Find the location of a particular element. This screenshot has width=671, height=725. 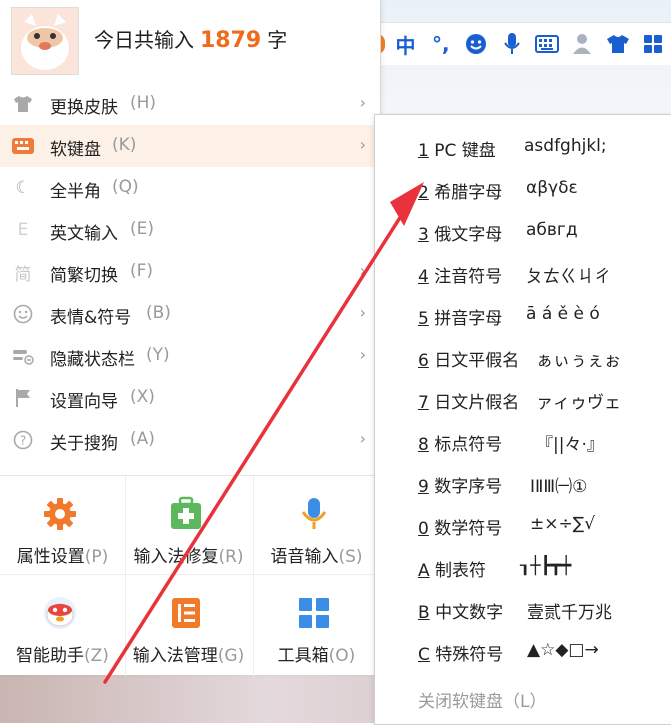

menu-item-shortcut: (B) is located at coordinates (158, 313).